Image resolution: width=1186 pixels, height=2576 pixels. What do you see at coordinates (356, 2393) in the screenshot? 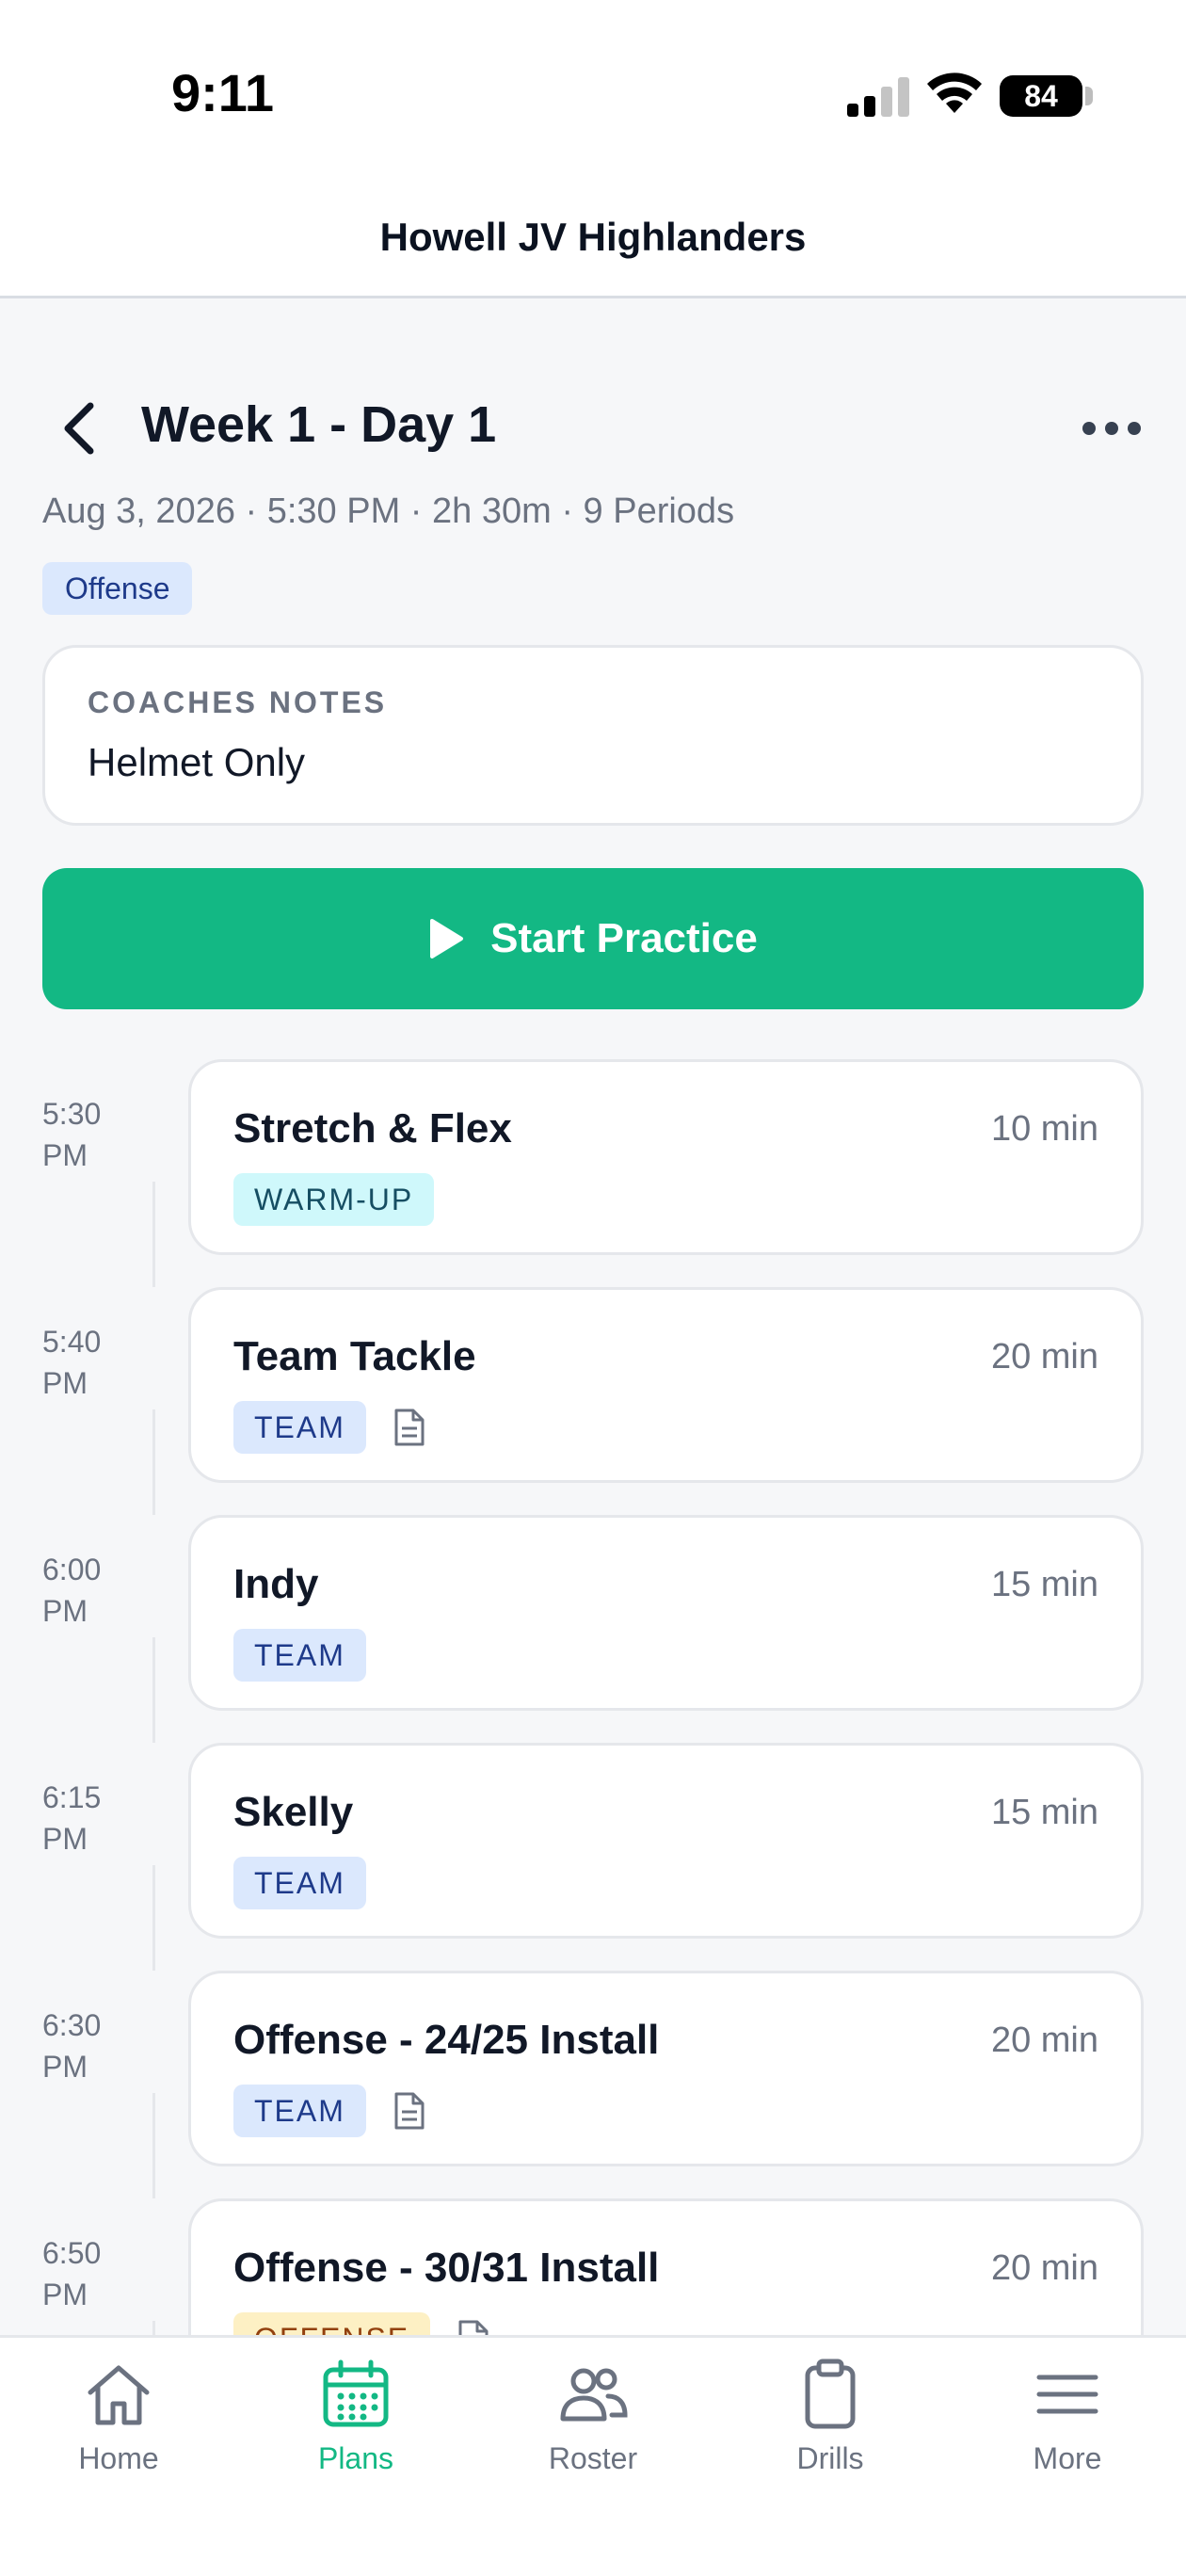
I see `calendar-icon` at bounding box center [356, 2393].